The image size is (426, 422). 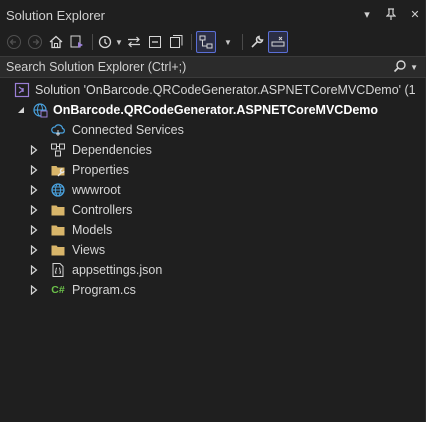 What do you see at coordinates (213, 250) in the screenshot?
I see `tree-item-views: Views` at bounding box center [213, 250].